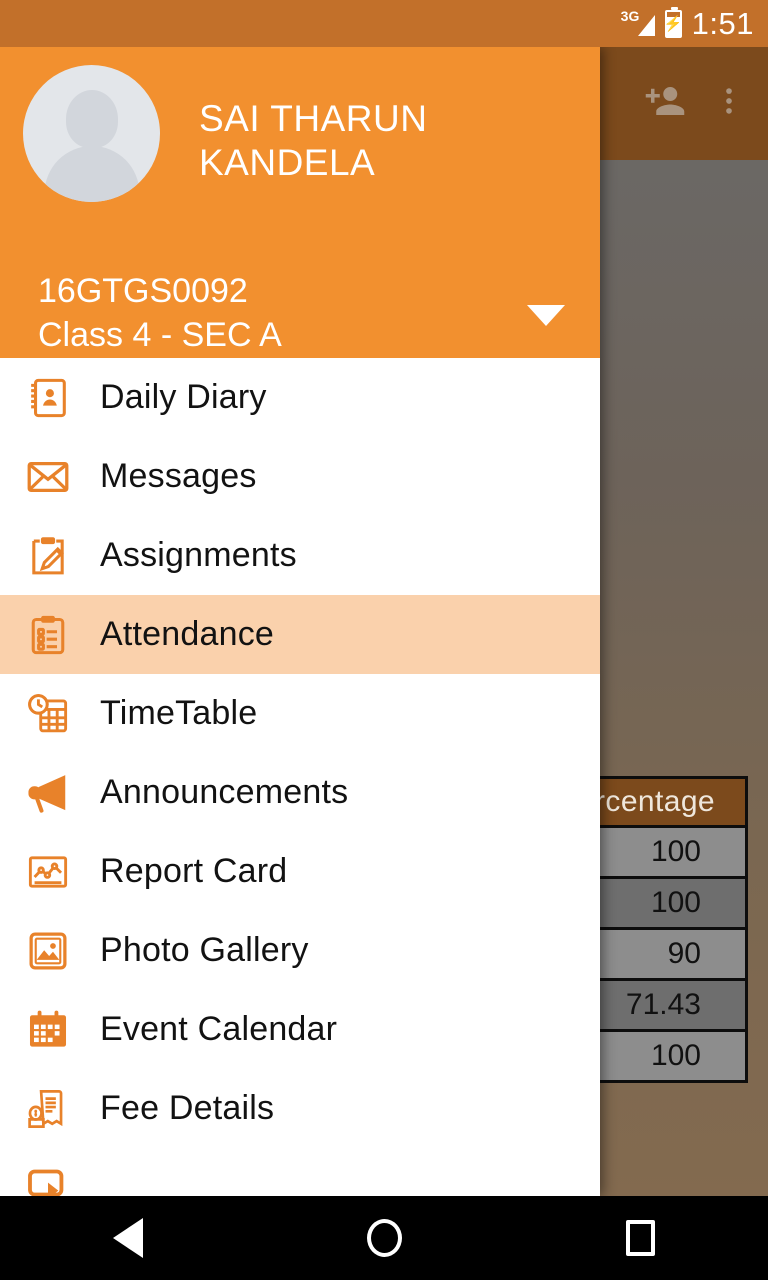 The image size is (768, 1280). Describe the element at coordinates (300, 1108) in the screenshot. I see `sidebar-item-fee-details: Fee Details` at that location.